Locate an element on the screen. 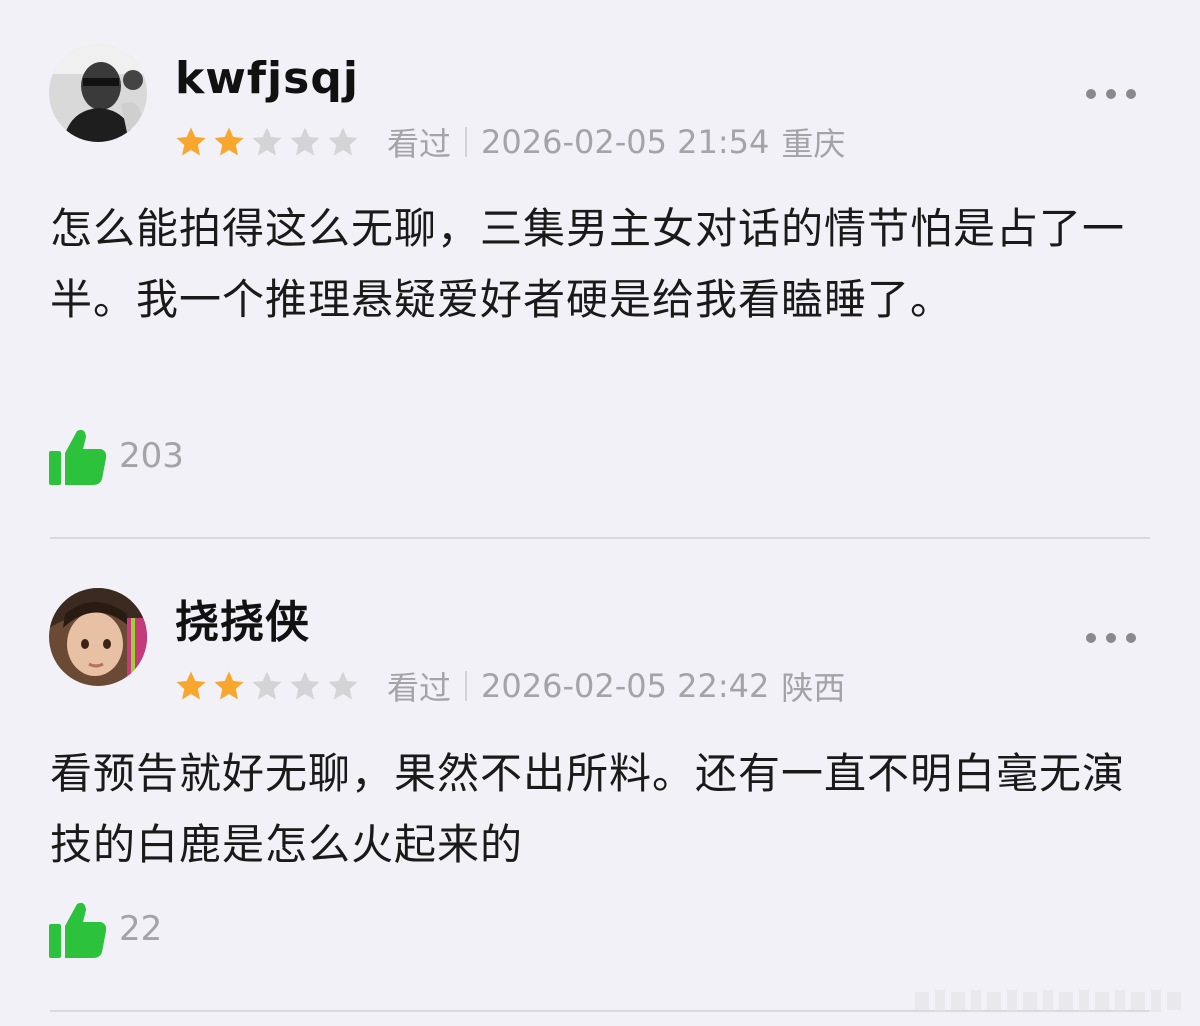 The width and height of the screenshot is (1200, 1026). review-meta: 看过 2026-02-05 21:54 重庆 is located at coordinates (510, 142).